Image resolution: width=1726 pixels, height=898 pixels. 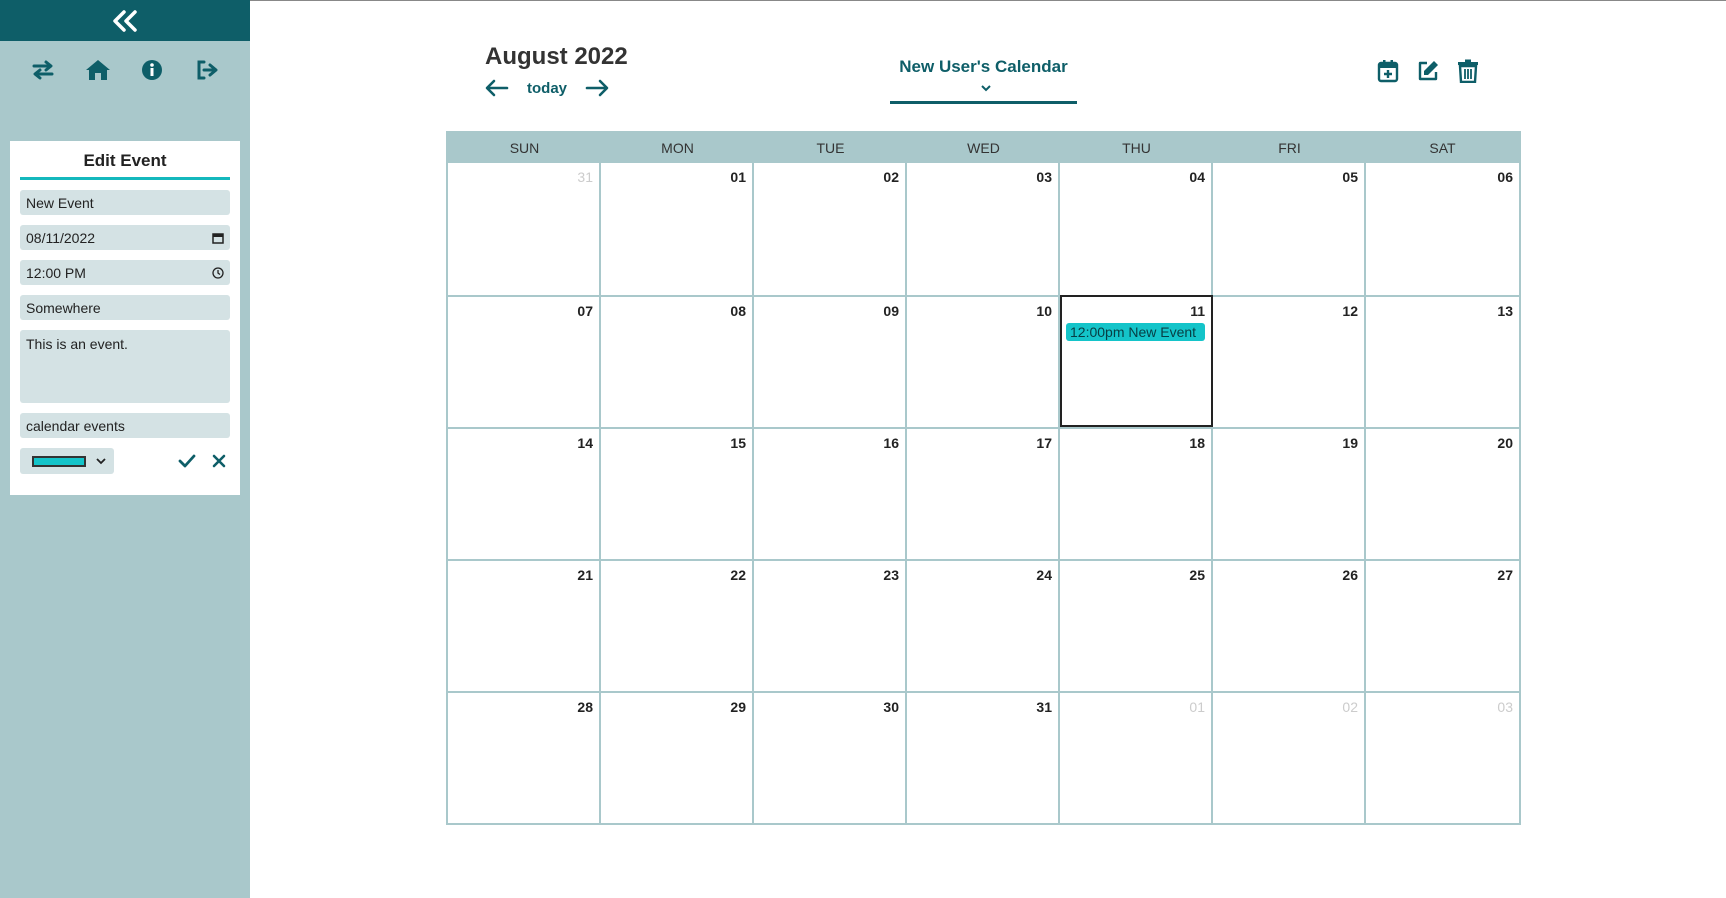 I want to click on day-cell: 28, so click(x=524, y=757).